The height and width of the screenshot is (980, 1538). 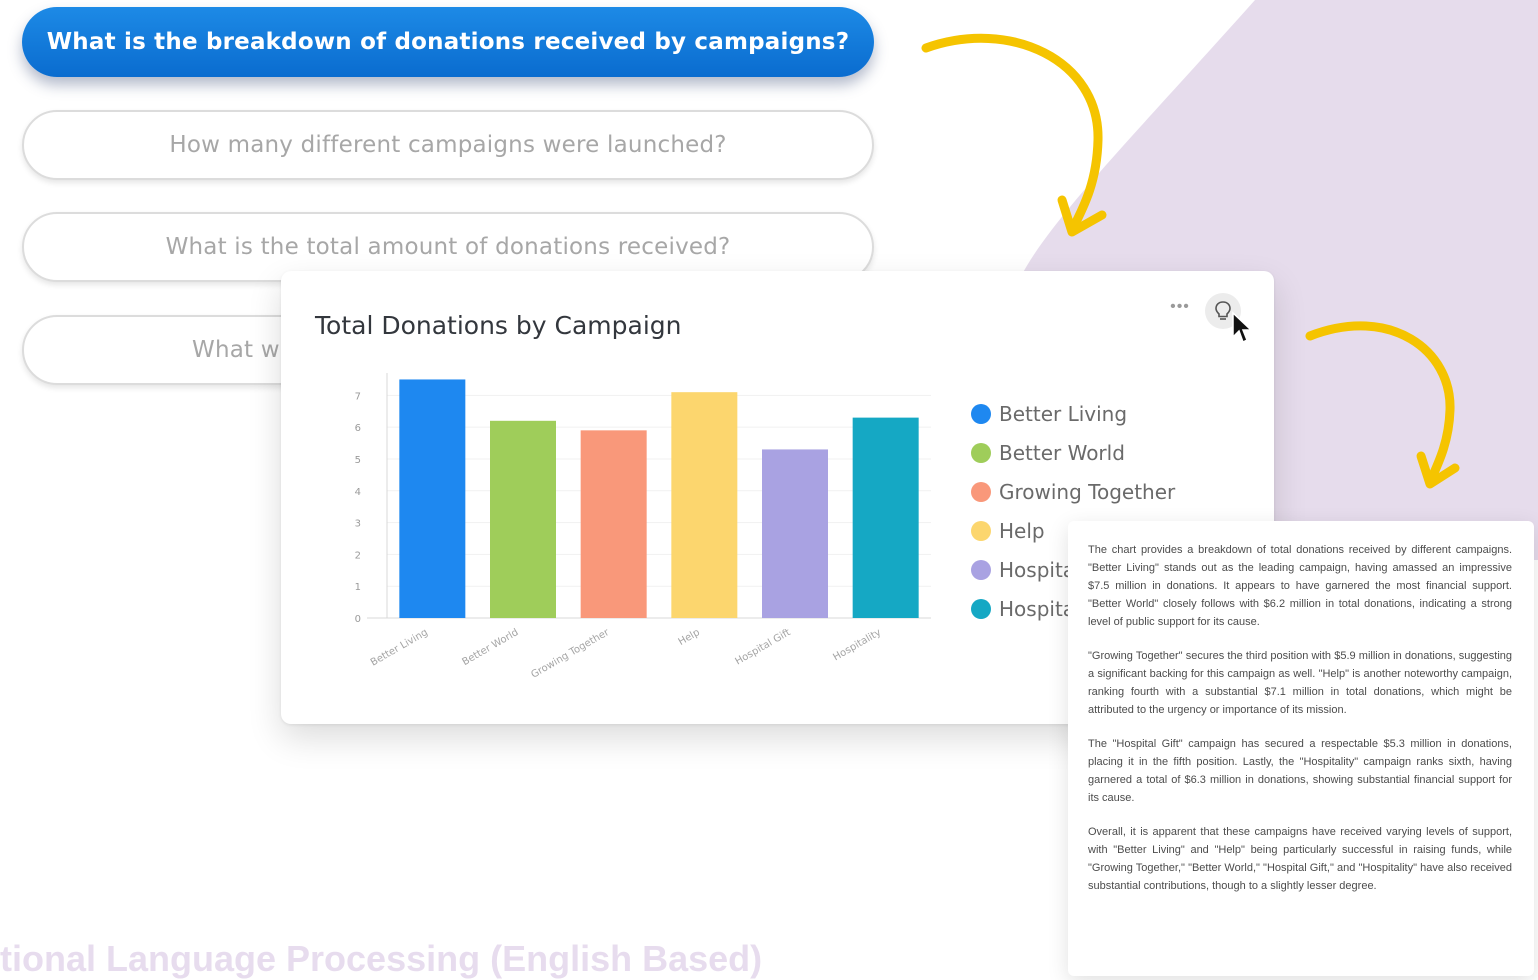 What do you see at coordinates (1062, 453) in the screenshot?
I see `legend-label: Better World` at bounding box center [1062, 453].